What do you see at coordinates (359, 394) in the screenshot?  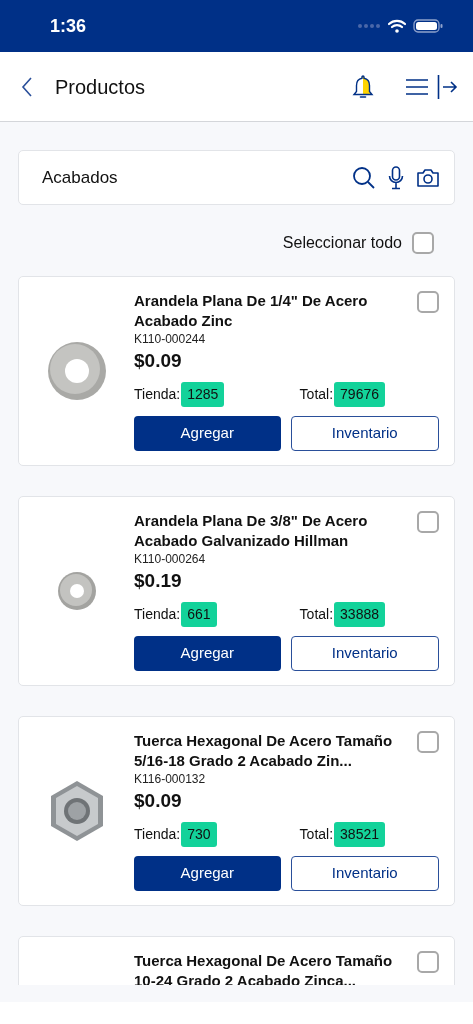 I see `total-quantity: 79676` at bounding box center [359, 394].